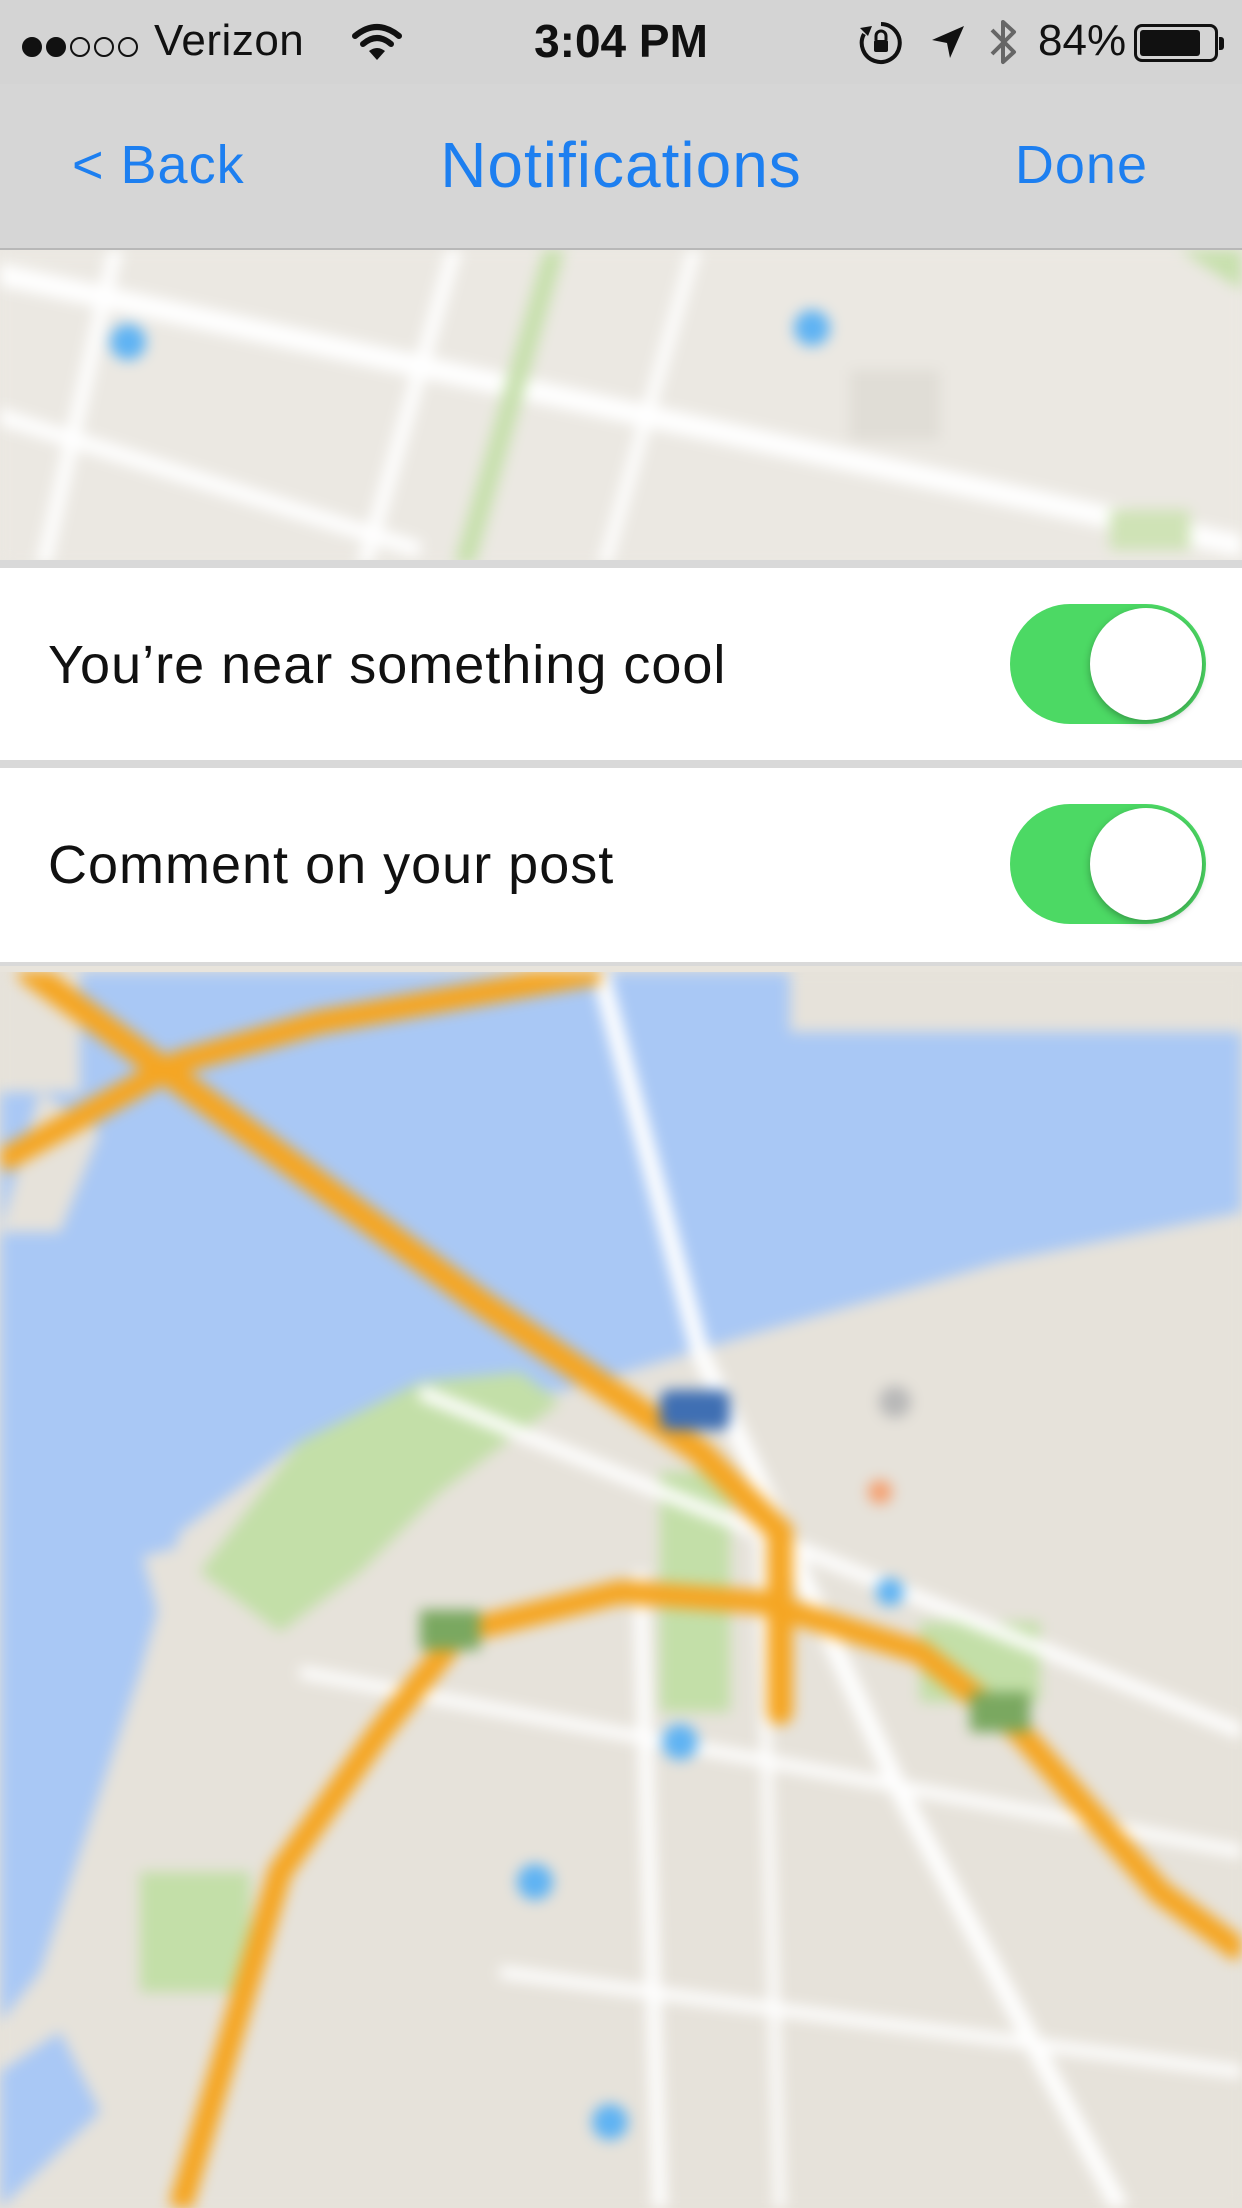  Describe the element at coordinates (880, 43) in the screenshot. I see `orientation-lock-icon` at that location.